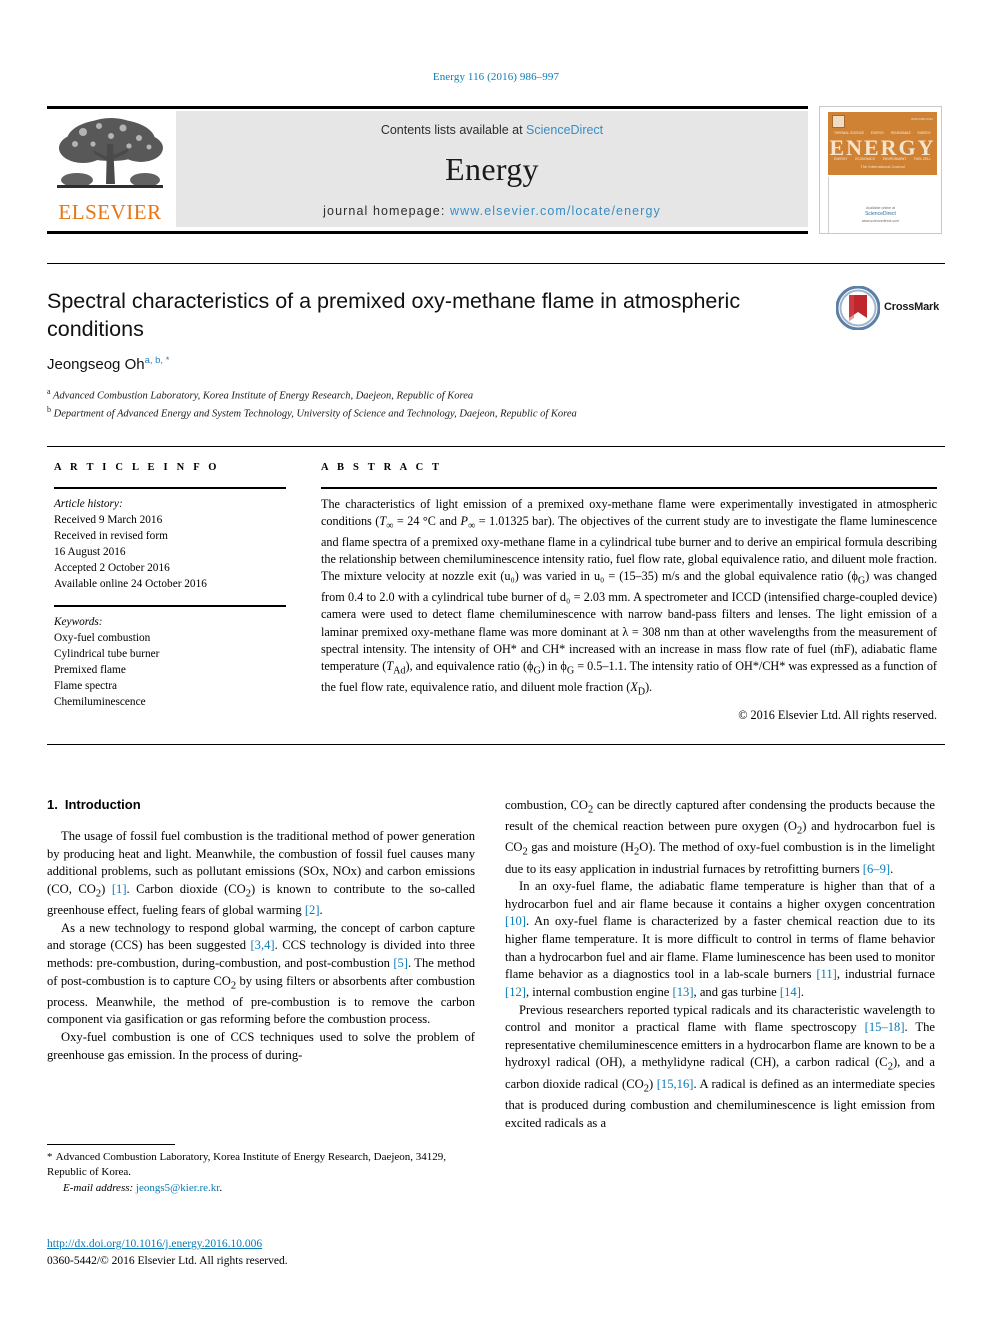 The width and height of the screenshot is (992, 1323). Describe the element at coordinates (108, 520) in the screenshot. I see `history-item-0: Received 9 March 2016` at that location.